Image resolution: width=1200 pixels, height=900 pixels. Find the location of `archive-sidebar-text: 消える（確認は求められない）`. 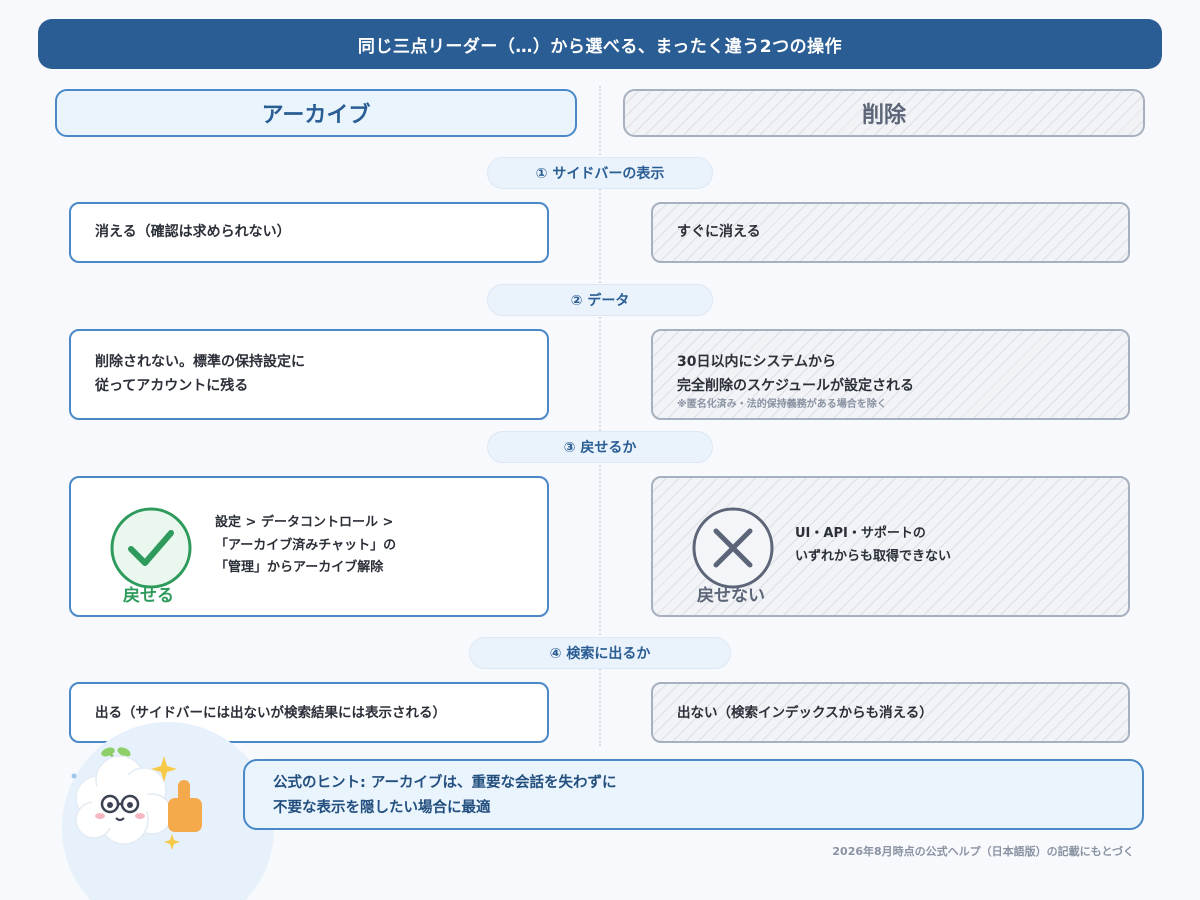

archive-sidebar-text: 消える（確認は求められない） is located at coordinates (193, 232).